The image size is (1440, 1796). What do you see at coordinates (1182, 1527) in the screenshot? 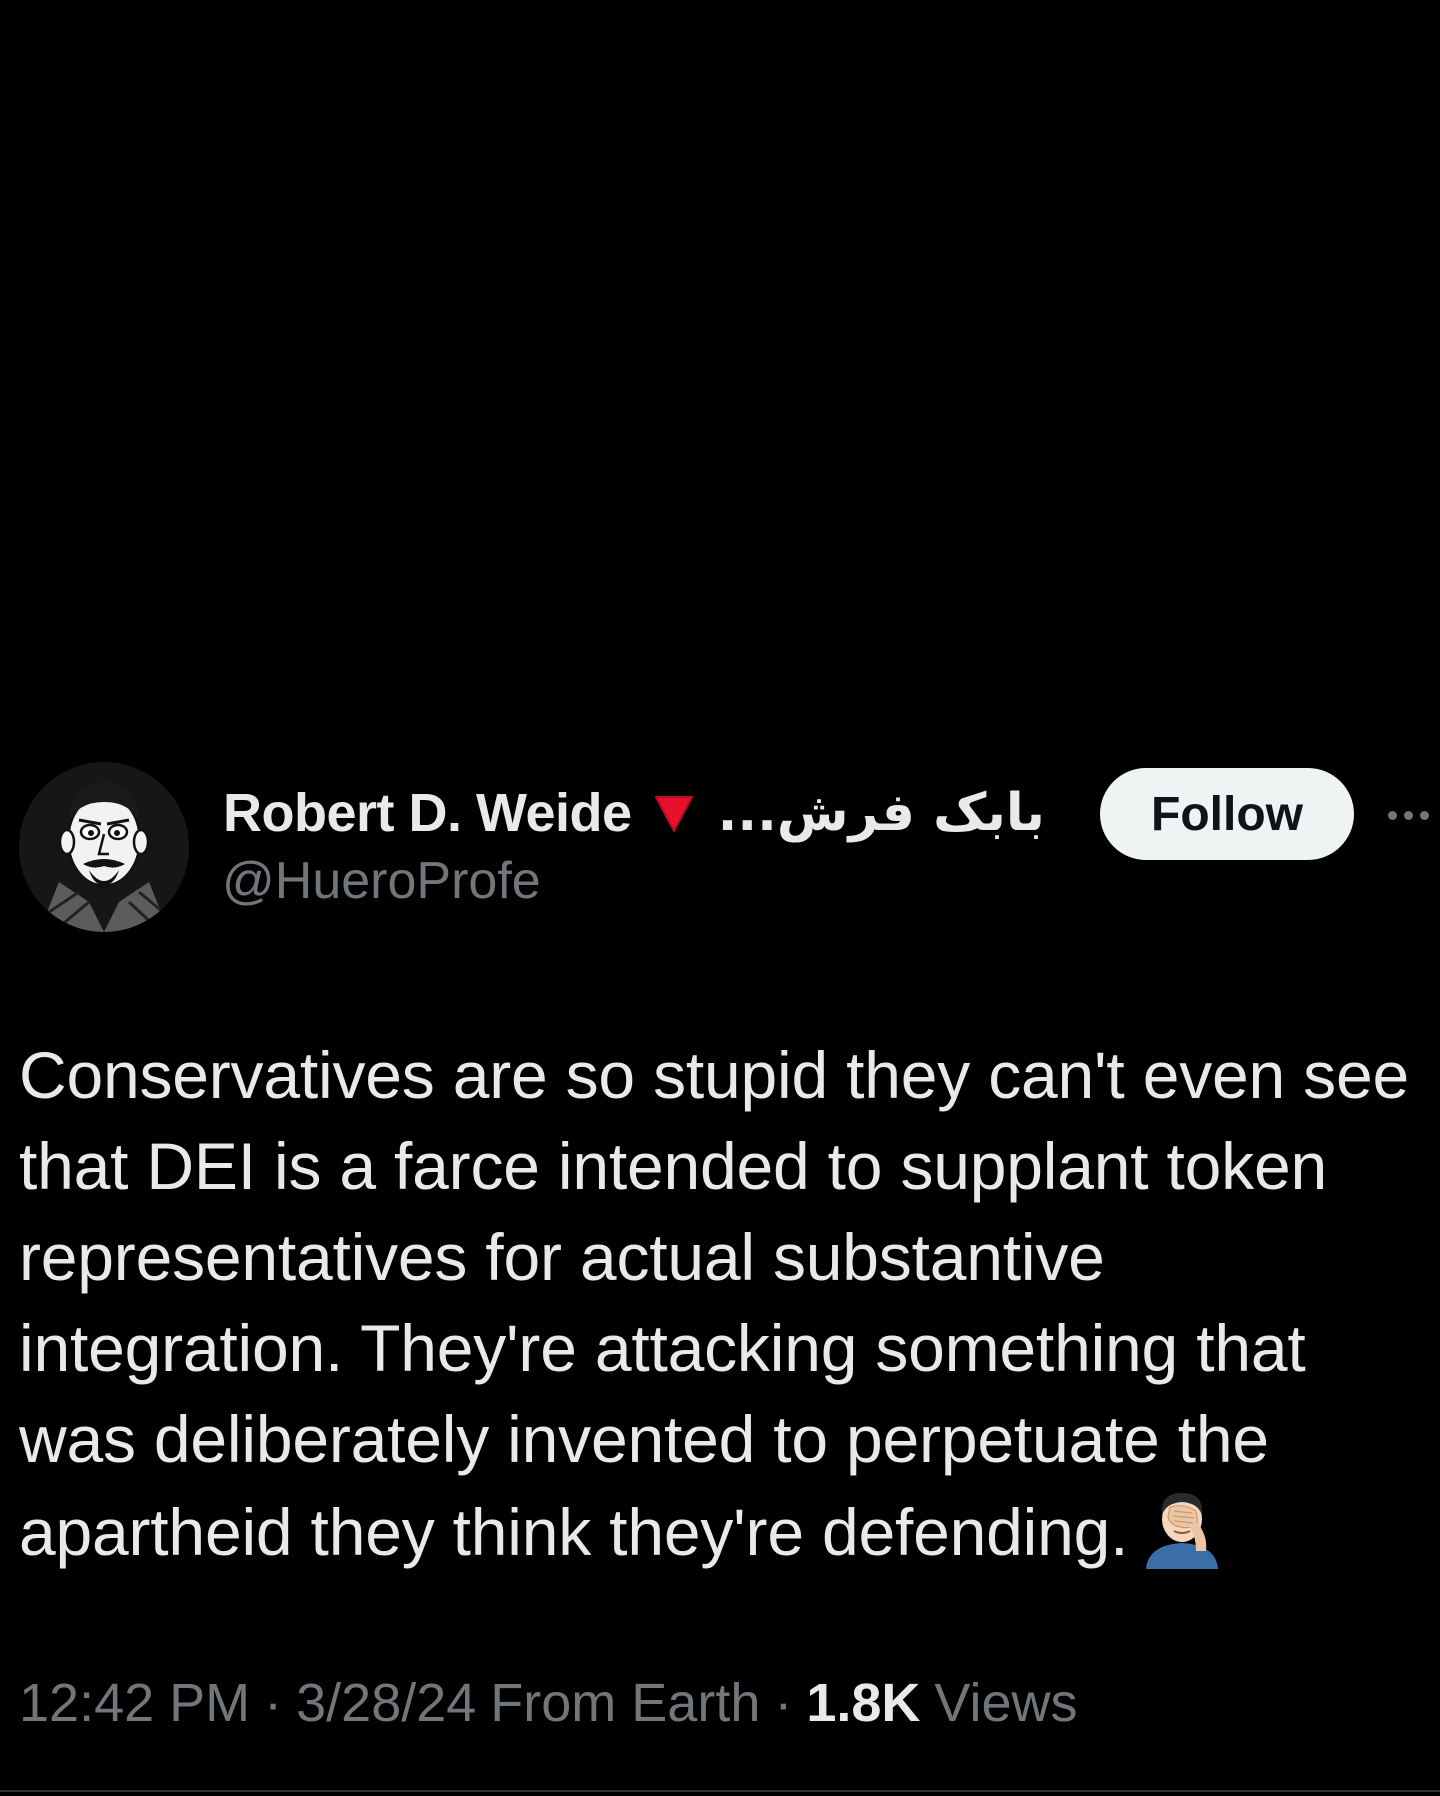
I see `facepalm-emoji-icon` at bounding box center [1182, 1527].